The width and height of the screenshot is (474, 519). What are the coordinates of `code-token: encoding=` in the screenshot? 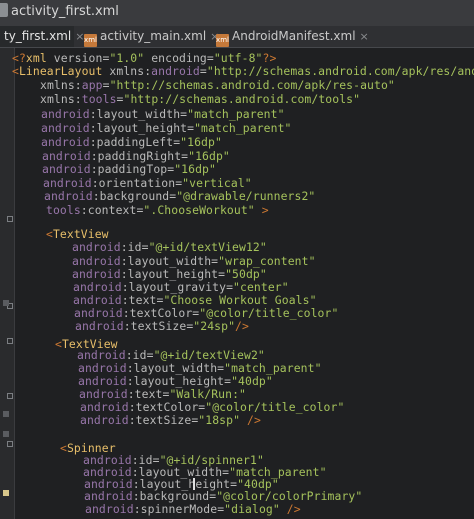 It's located at (179, 58).